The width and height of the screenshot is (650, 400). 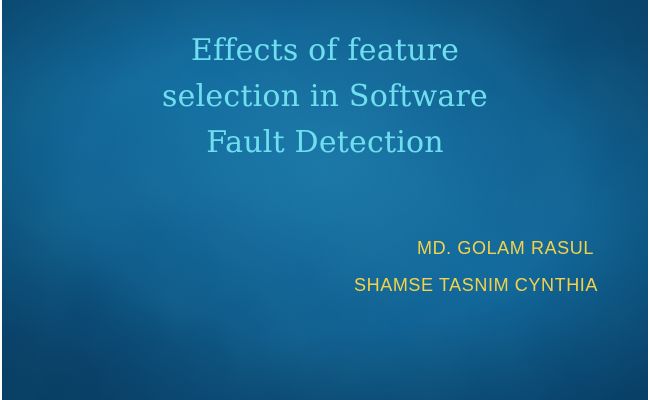 I want to click on author-name-1: MD. GOLAM RASUL, so click(x=505, y=248).